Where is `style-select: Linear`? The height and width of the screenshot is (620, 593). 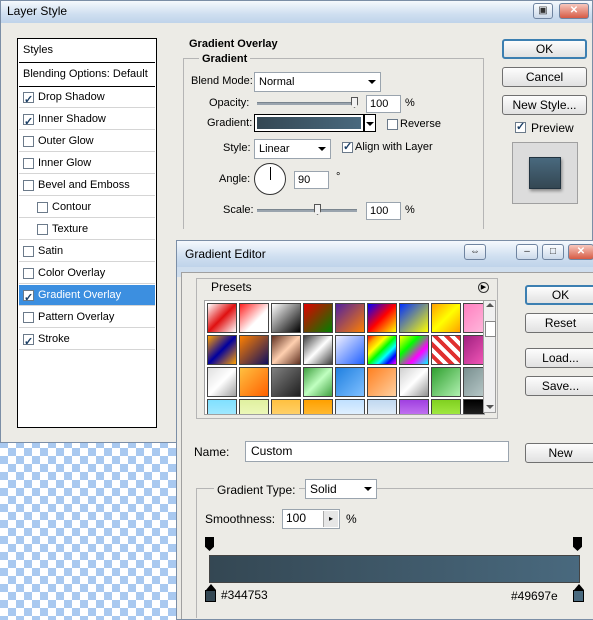 style-select: Linear is located at coordinates (292, 149).